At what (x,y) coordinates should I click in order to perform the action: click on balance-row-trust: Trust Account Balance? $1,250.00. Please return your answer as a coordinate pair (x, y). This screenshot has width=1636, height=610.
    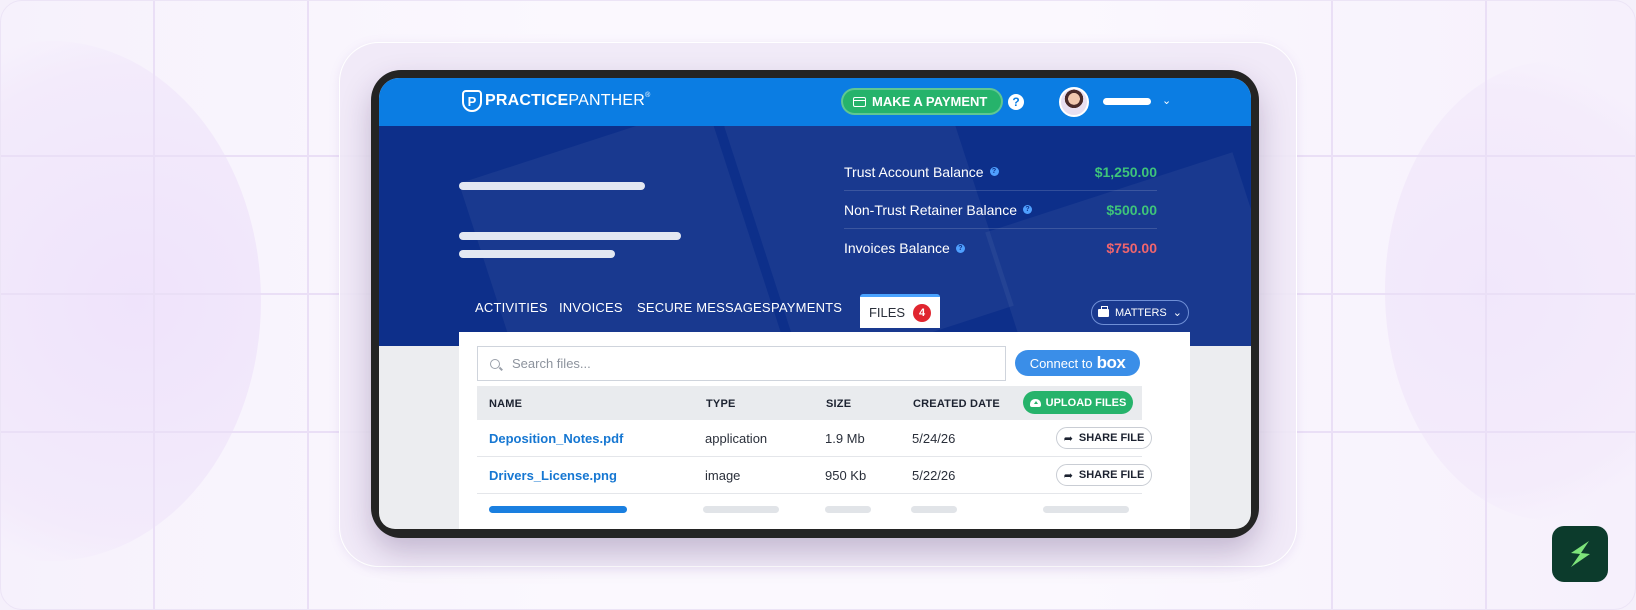
    Looking at the image, I should click on (1000, 172).